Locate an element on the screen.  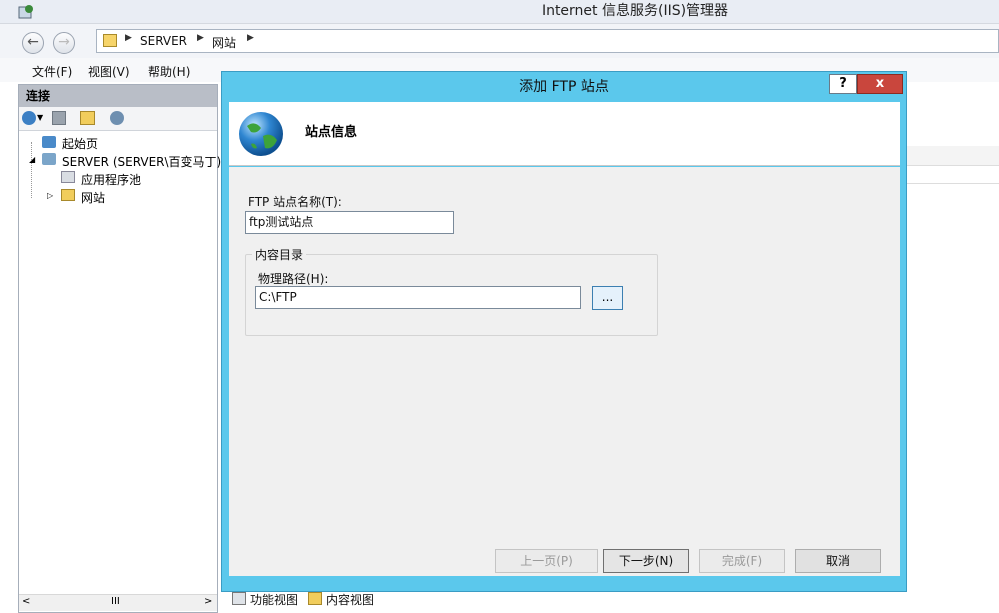
tree-item-app-pools: 应用程序池 is located at coordinates (111, 179).